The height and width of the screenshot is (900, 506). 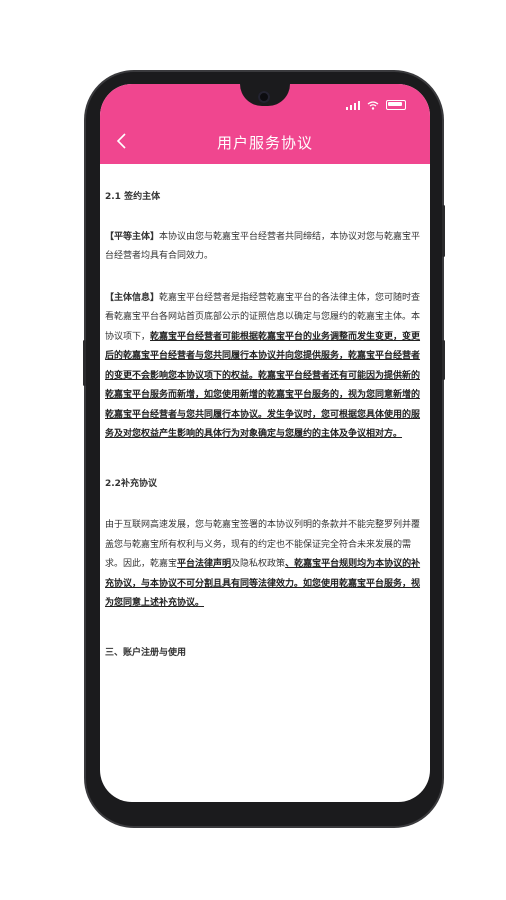 What do you see at coordinates (443, 360) in the screenshot?
I see `power-button` at bounding box center [443, 360].